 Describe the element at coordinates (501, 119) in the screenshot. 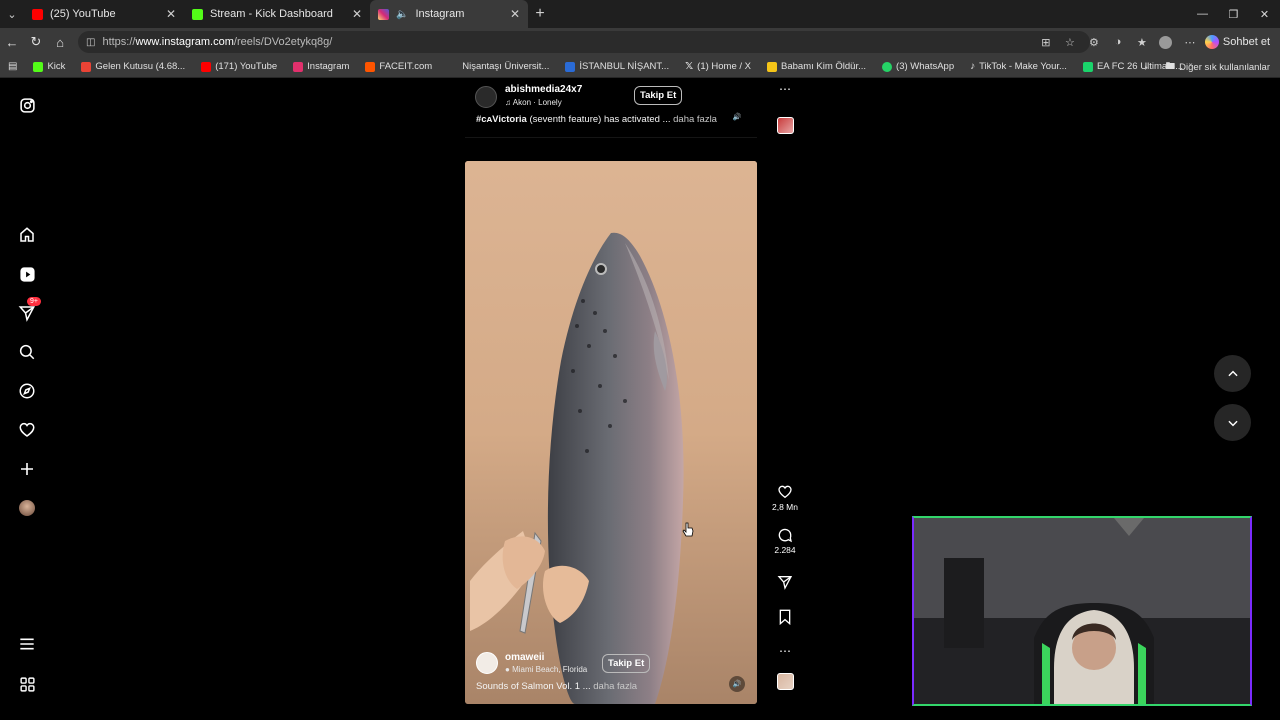

I see `hashtag-link: #ᴄᴀVictoria` at that location.